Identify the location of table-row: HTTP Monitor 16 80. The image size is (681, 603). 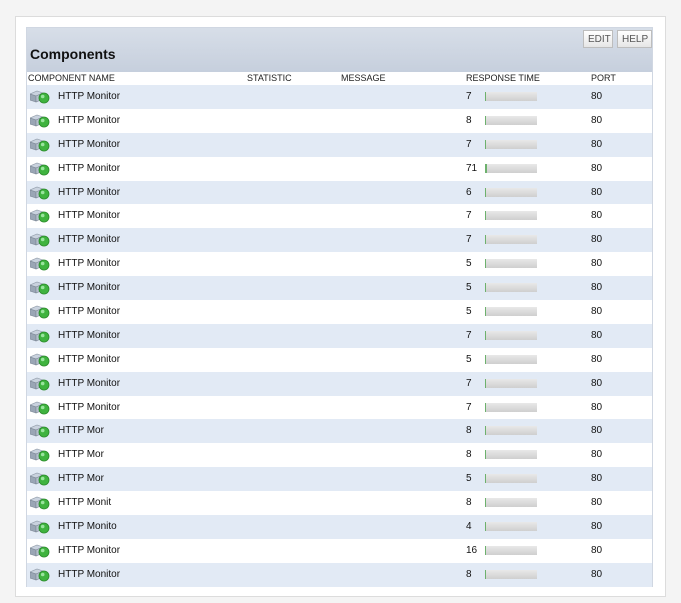
(339, 550).